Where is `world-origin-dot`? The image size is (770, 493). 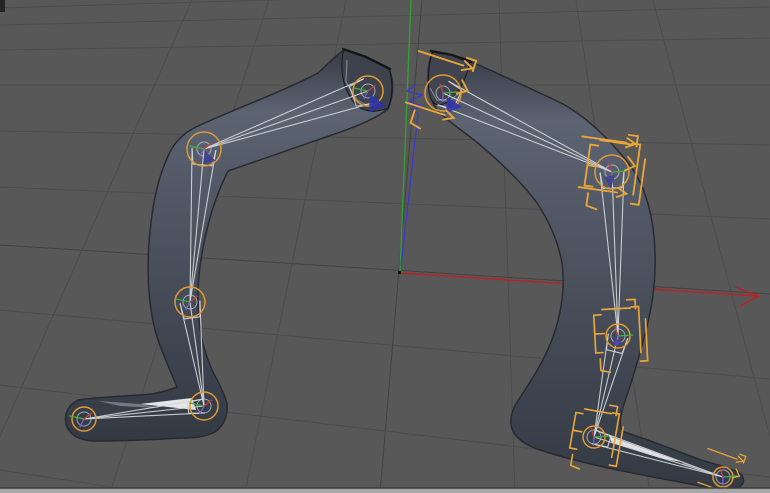
world-origin-dot is located at coordinates (399, 272).